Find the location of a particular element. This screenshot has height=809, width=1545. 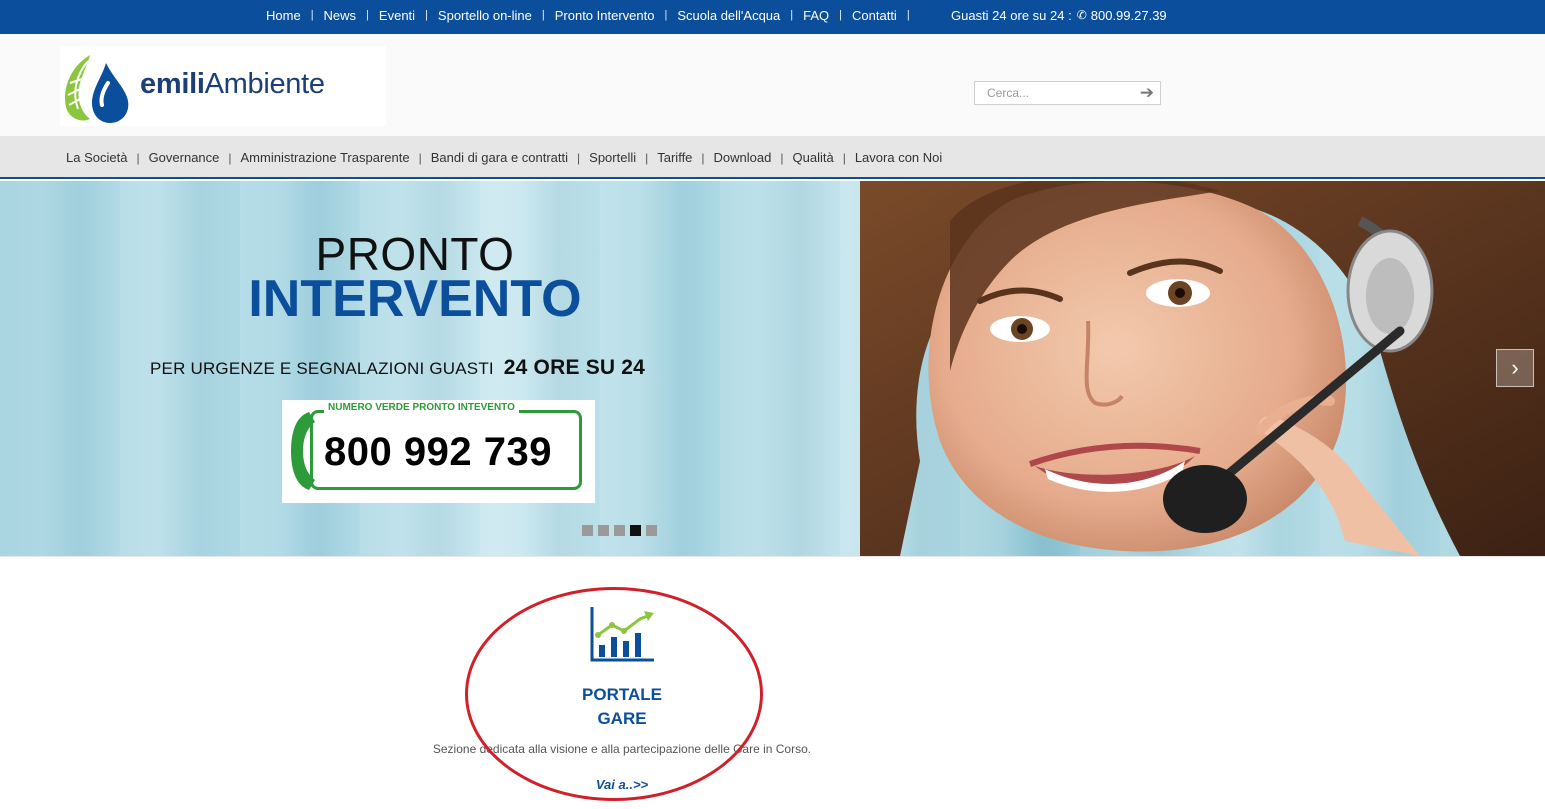

topnav-contatti: Contatti is located at coordinates (874, 15).